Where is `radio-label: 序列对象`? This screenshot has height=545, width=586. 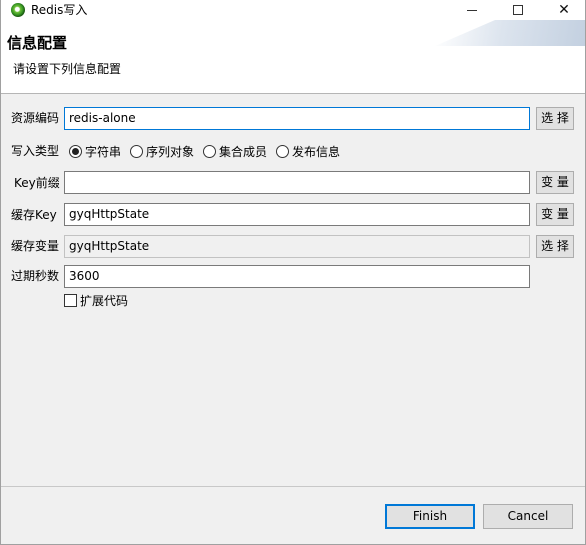
radio-label: 序列对象 is located at coordinates (170, 151).